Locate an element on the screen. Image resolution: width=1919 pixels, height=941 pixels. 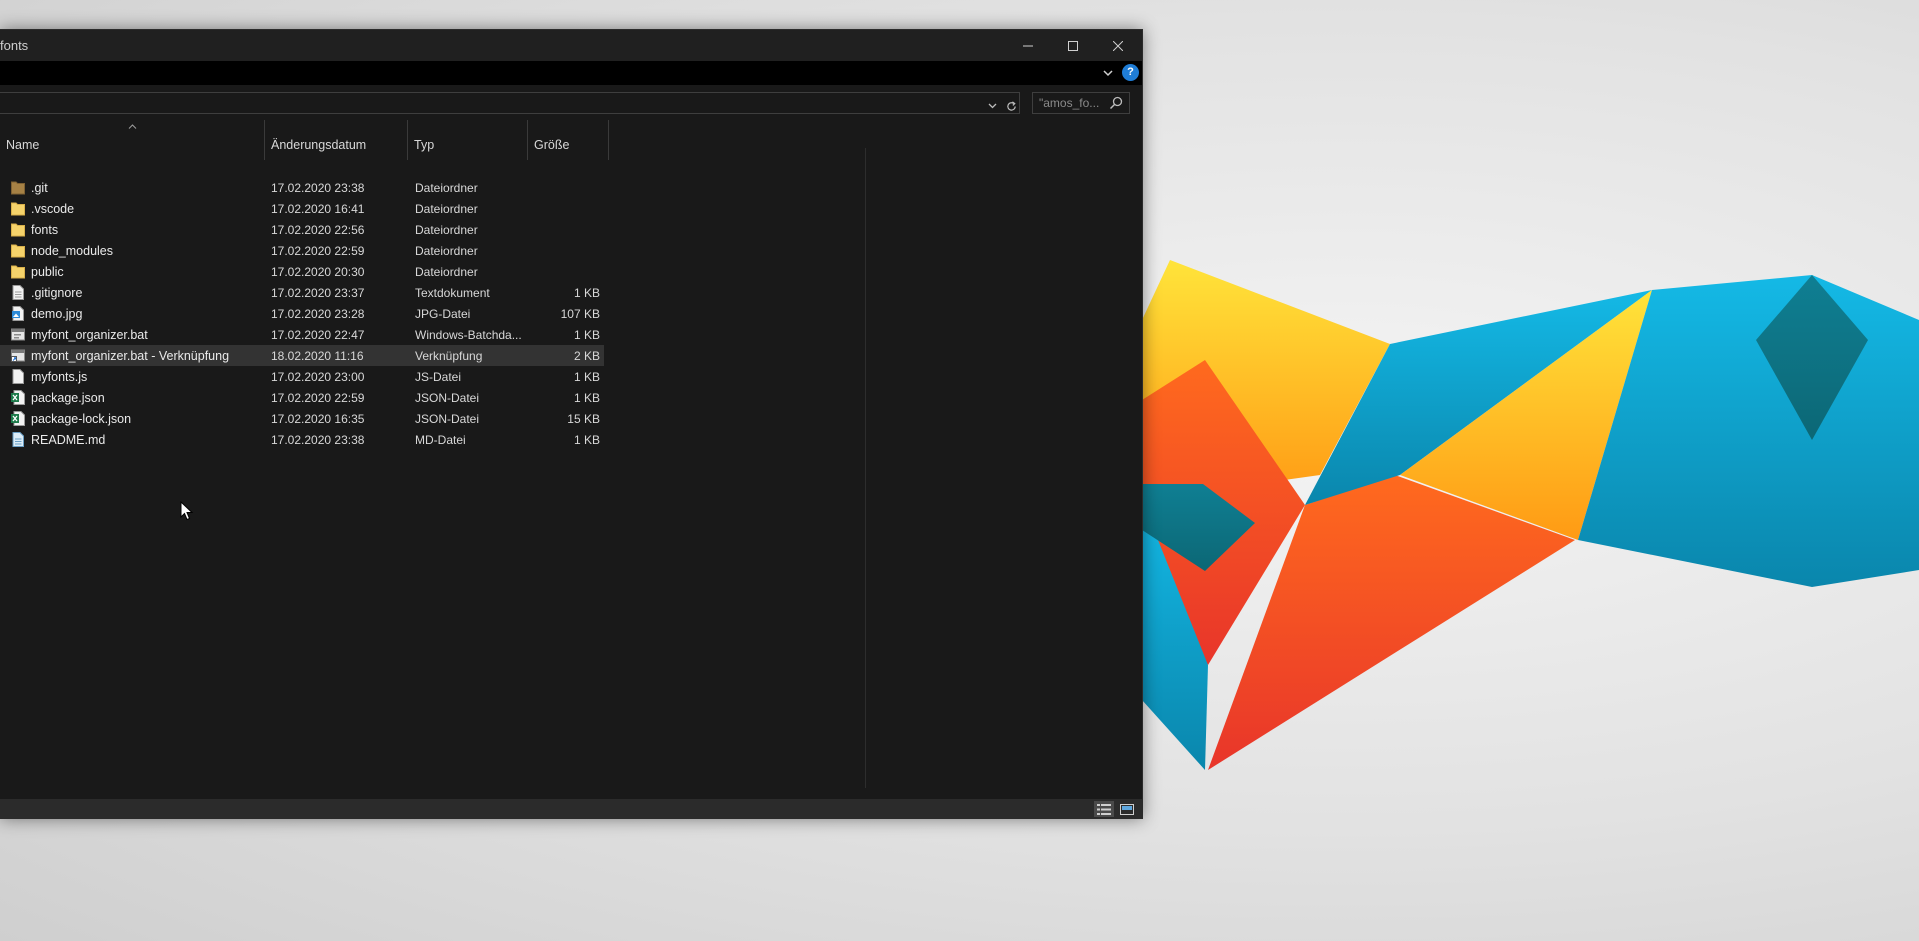
minimize-button is located at coordinates (1027, 45).